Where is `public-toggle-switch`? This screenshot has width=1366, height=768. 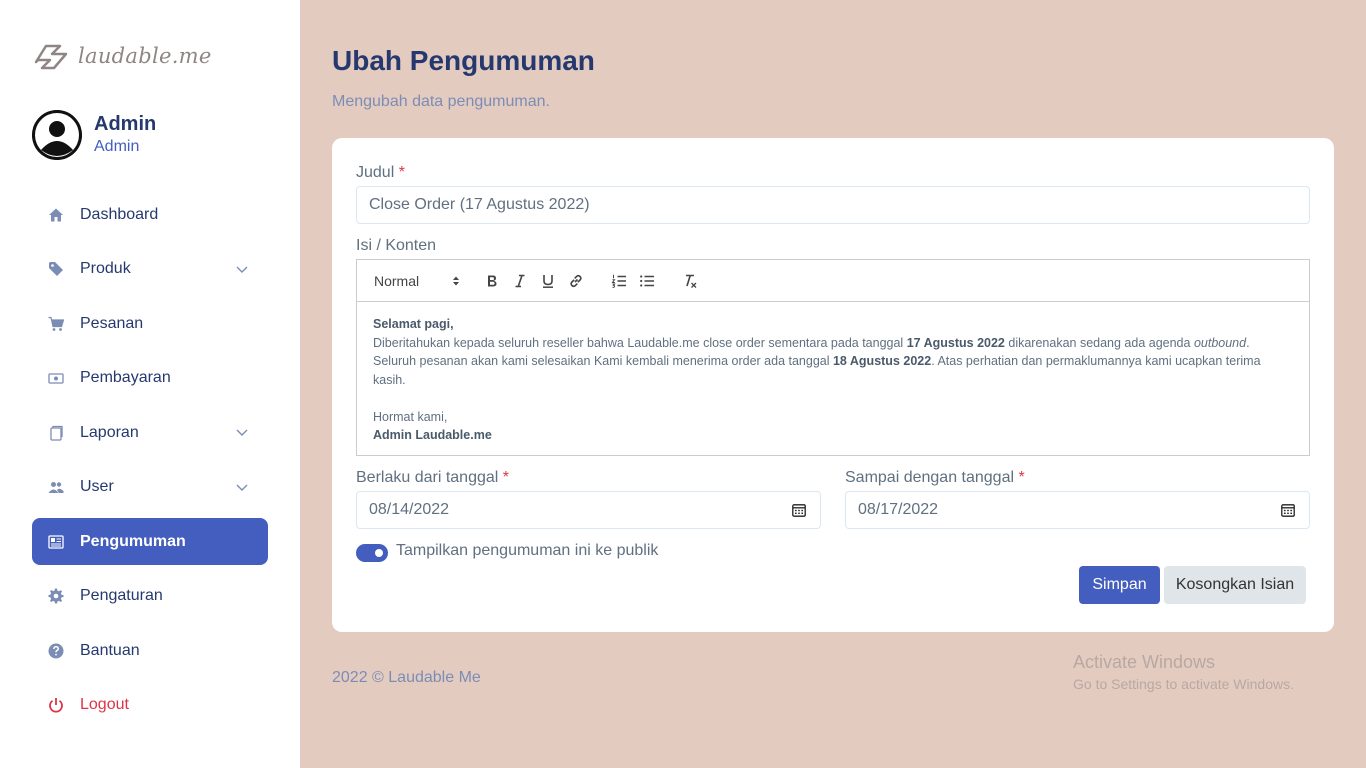
public-toggle-switch is located at coordinates (372, 553).